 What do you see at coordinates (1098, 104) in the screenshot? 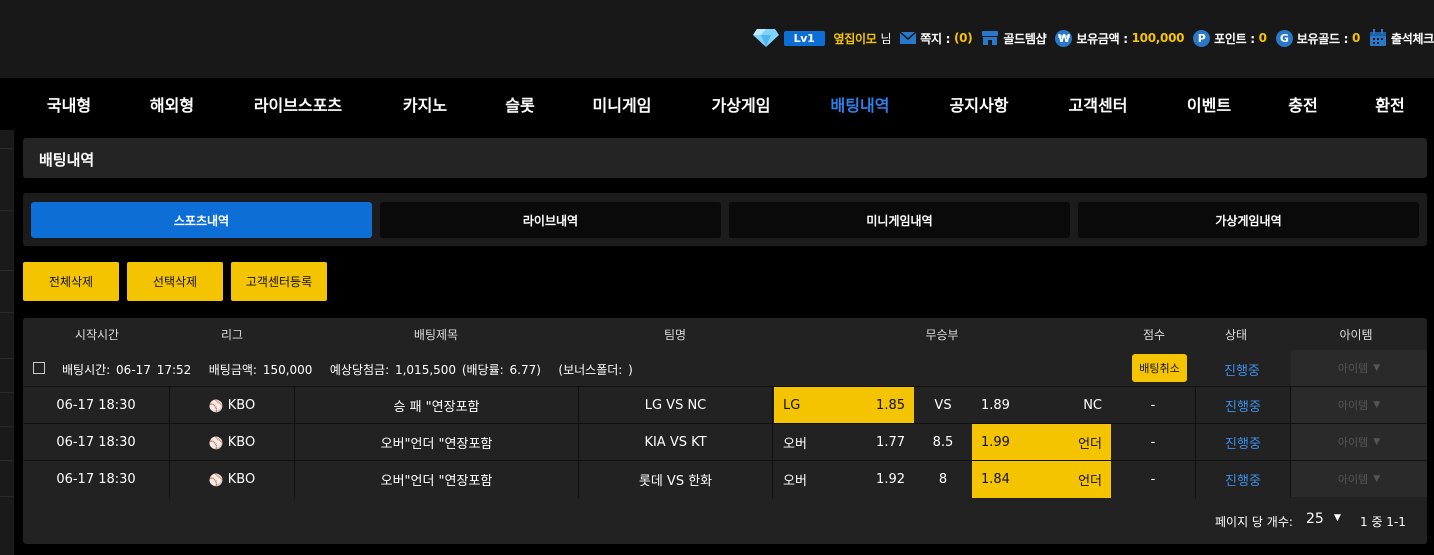
I see `nav-customer-center: 고객센터` at bounding box center [1098, 104].